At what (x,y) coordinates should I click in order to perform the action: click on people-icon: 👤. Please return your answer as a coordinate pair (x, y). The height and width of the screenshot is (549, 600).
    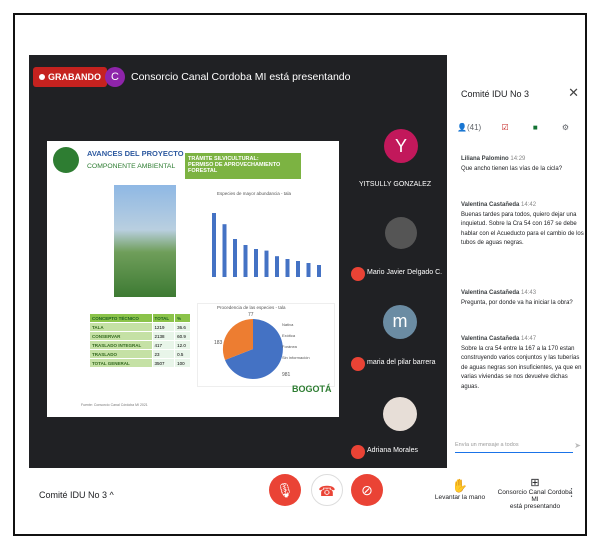
    Looking at the image, I should click on (462, 127).